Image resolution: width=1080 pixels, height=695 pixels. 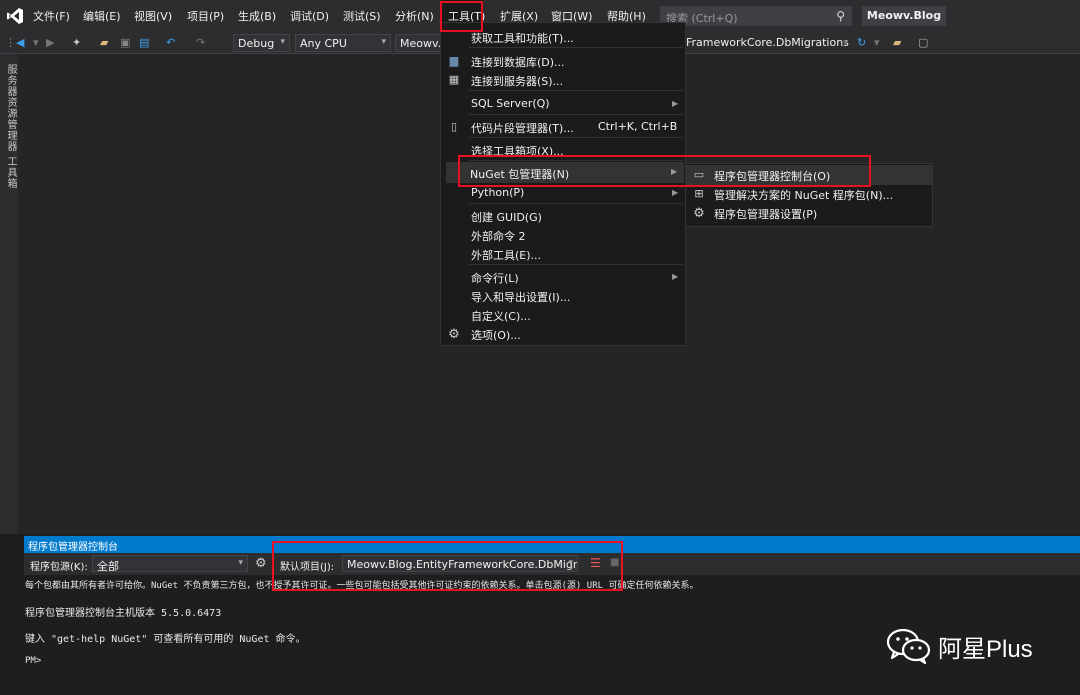 I want to click on menu-test: 测试(S), so click(x=362, y=16).